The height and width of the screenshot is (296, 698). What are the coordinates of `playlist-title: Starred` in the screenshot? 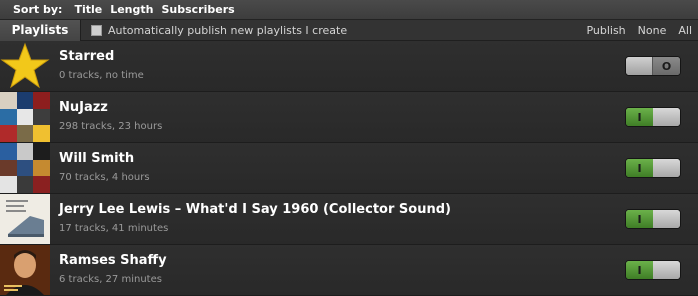 It's located at (87, 56).